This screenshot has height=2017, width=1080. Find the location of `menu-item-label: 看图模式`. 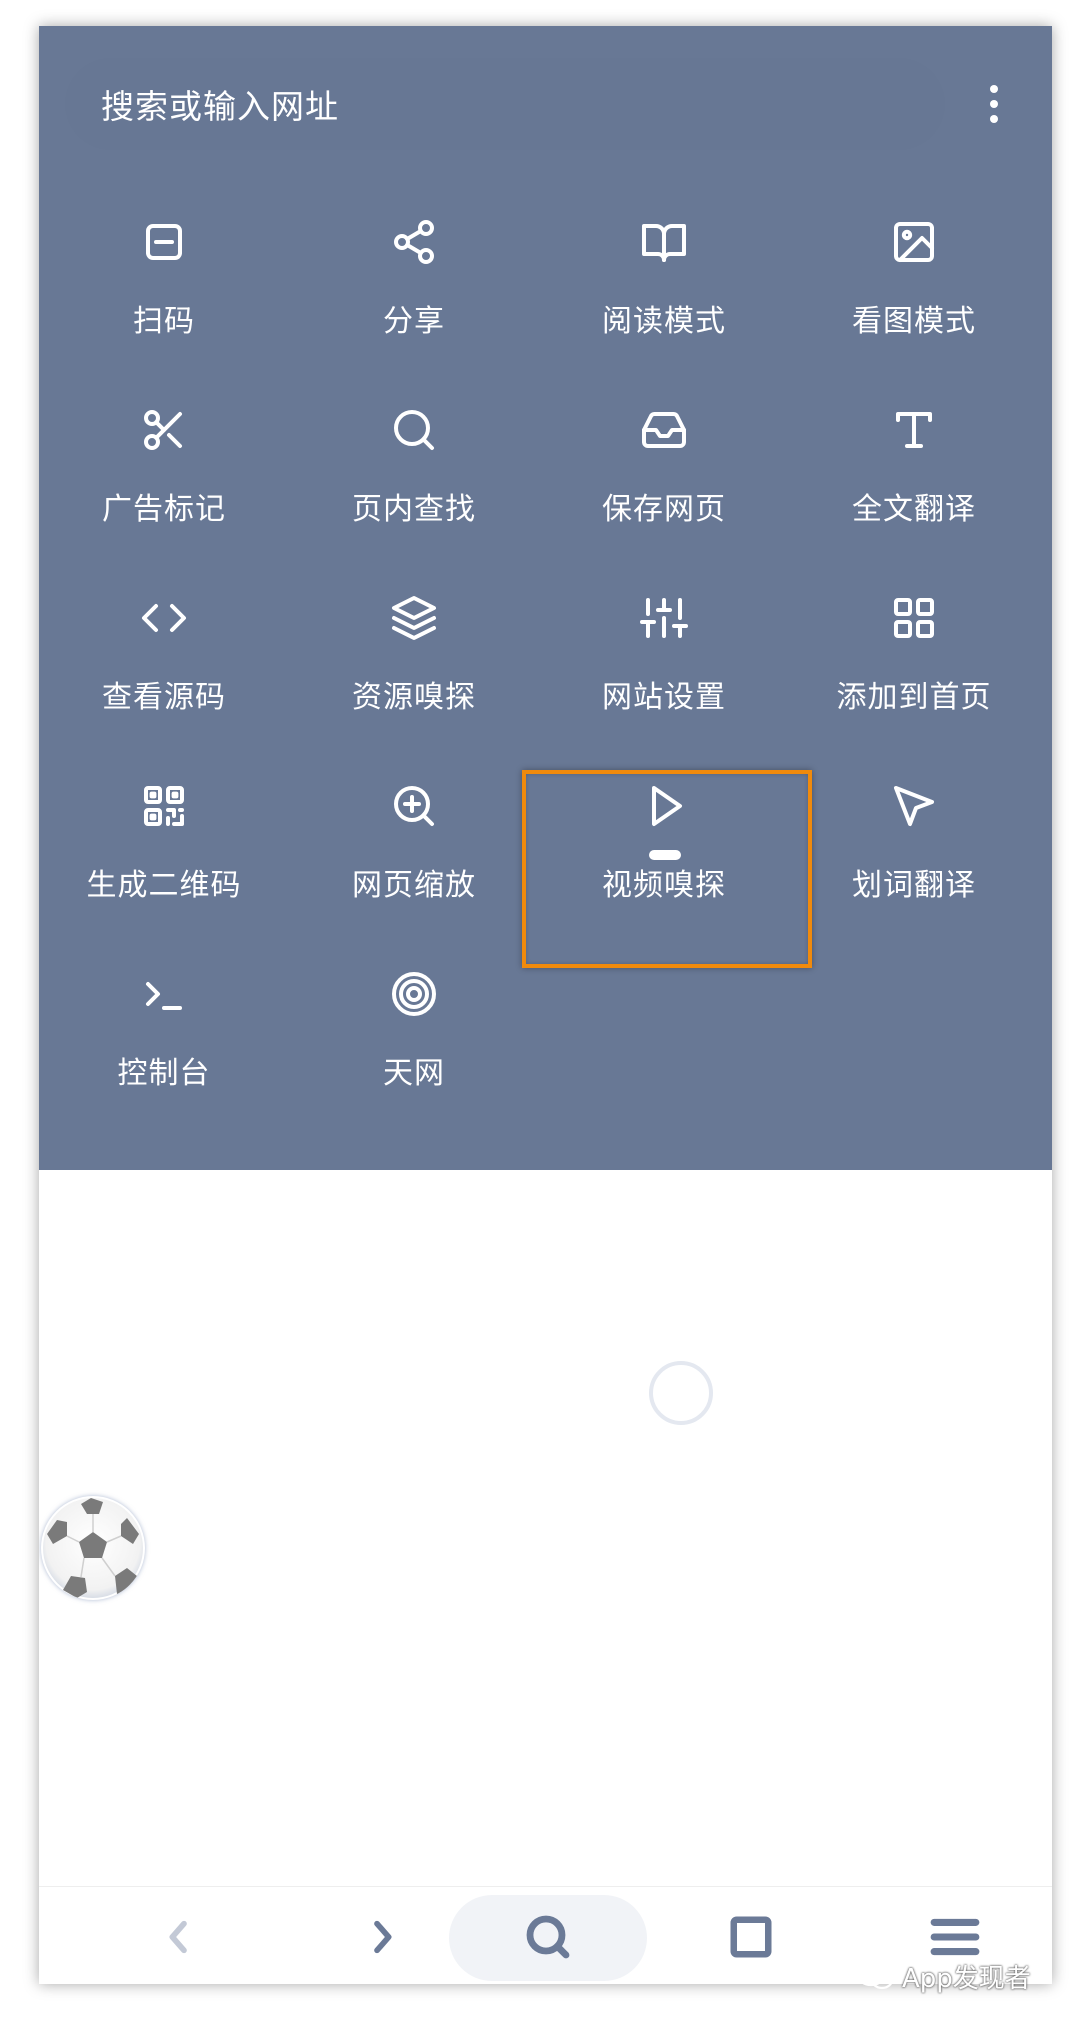

menu-item-label: 看图模式 is located at coordinates (914, 321).